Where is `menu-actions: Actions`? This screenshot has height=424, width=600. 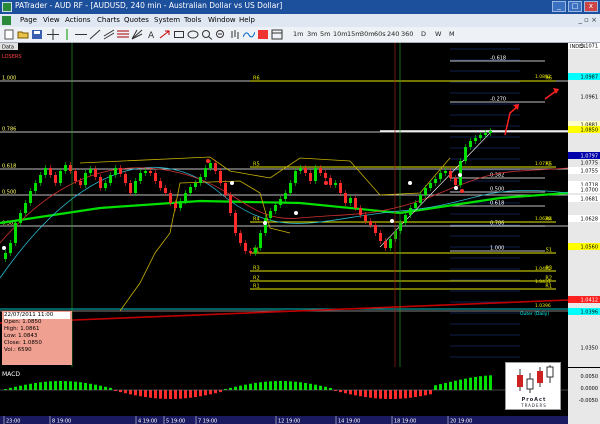
menu-actions: Actions is located at coordinates (78, 20).